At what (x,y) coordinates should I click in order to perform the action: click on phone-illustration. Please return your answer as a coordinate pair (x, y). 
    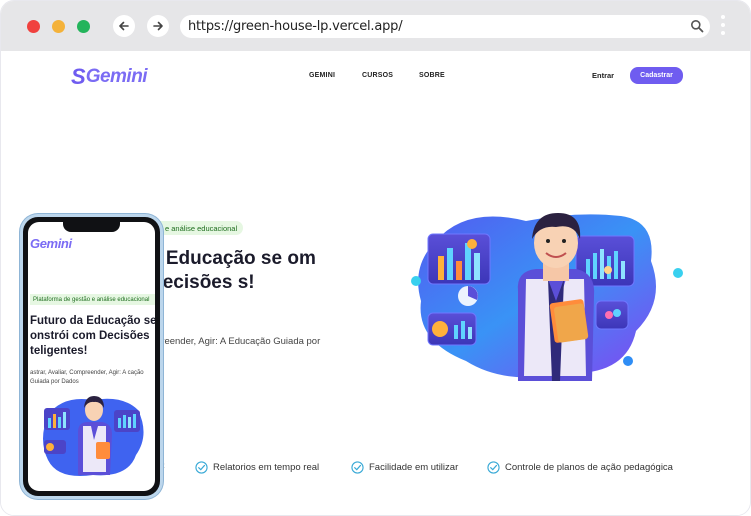
    Looking at the image, I should click on (93, 436).